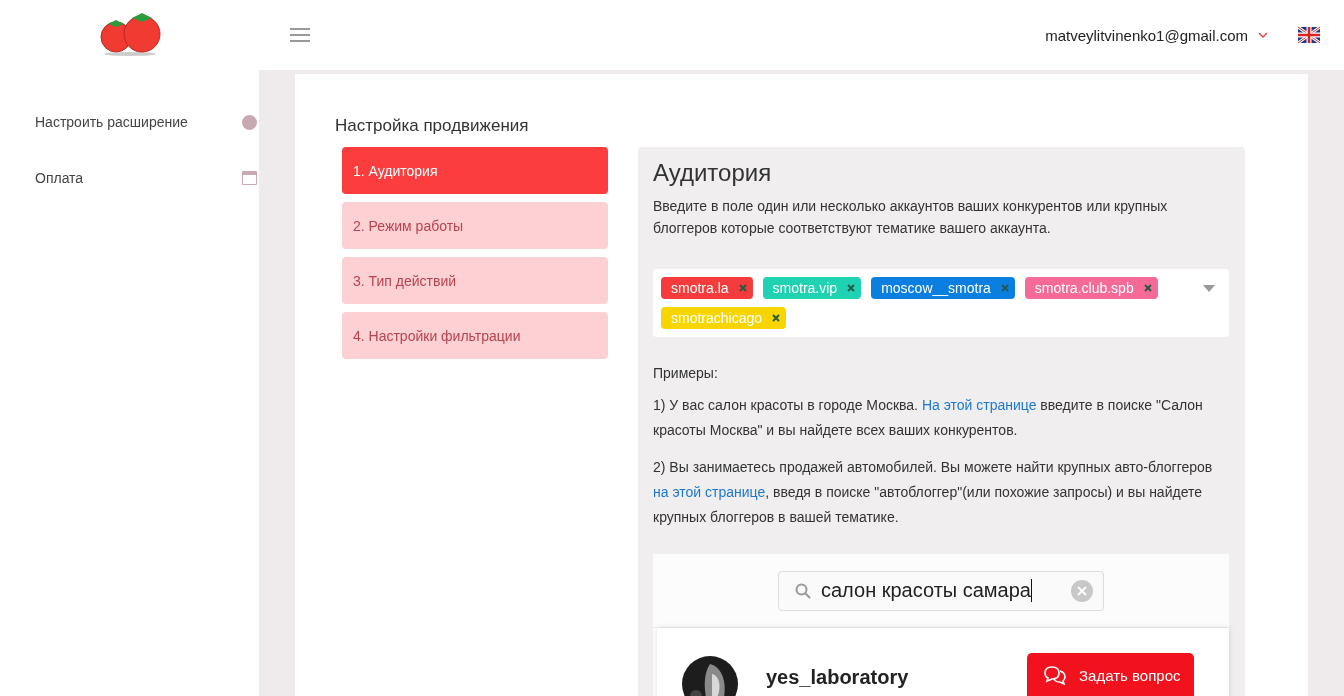 The width and height of the screenshot is (1344, 696). What do you see at coordinates (1263, 35) in the screenshot?
I see `caret-icon` at bounding box center [1263, 35].